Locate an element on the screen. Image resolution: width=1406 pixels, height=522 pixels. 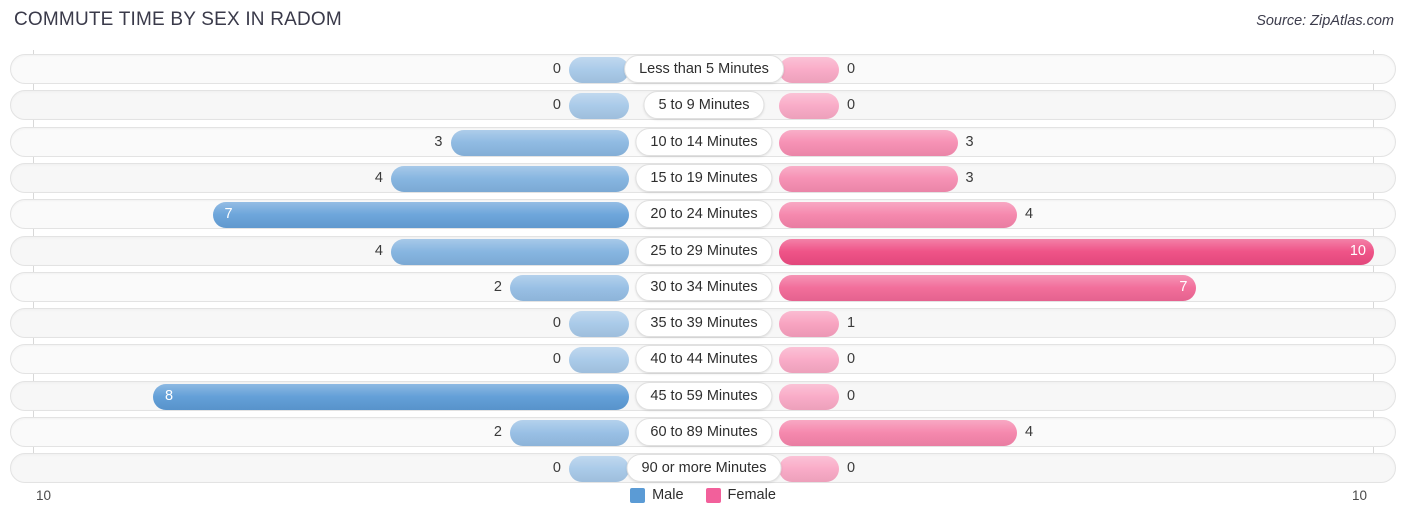
bar-row: 2 7 30 to 34 Minutes is located at coordinates (703, 286).